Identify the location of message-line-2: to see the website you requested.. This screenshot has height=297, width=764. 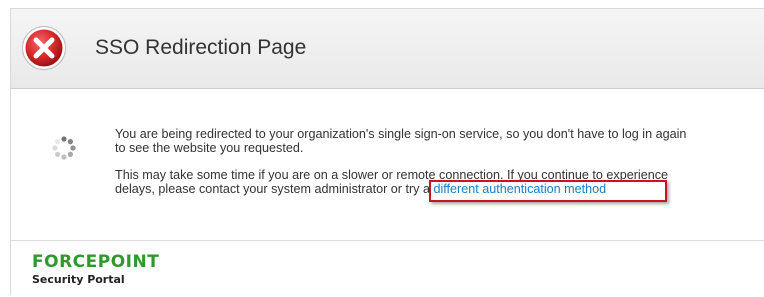
(209, 148).